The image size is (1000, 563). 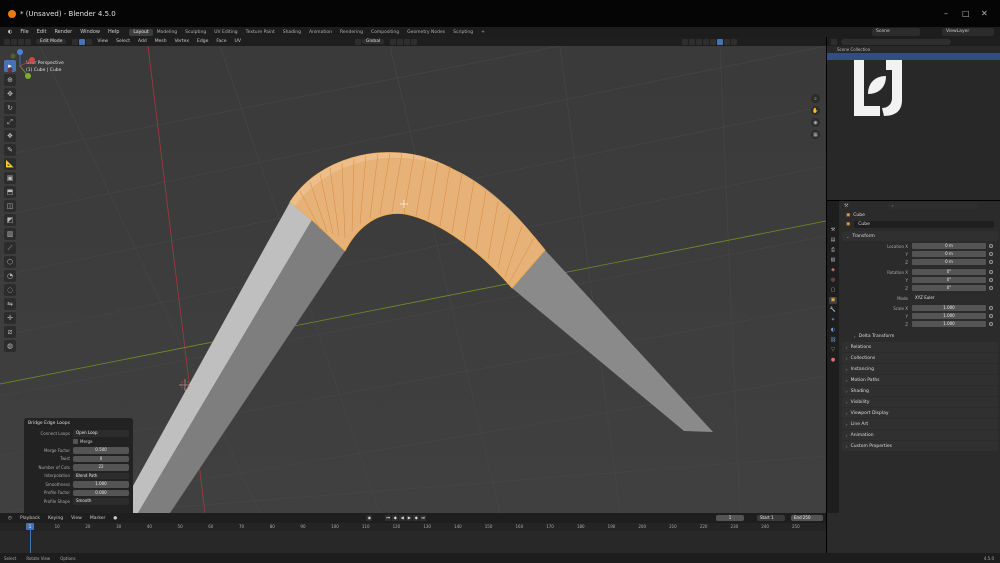 I want to click on close-icon: ✕, so click(x=984, y=13).